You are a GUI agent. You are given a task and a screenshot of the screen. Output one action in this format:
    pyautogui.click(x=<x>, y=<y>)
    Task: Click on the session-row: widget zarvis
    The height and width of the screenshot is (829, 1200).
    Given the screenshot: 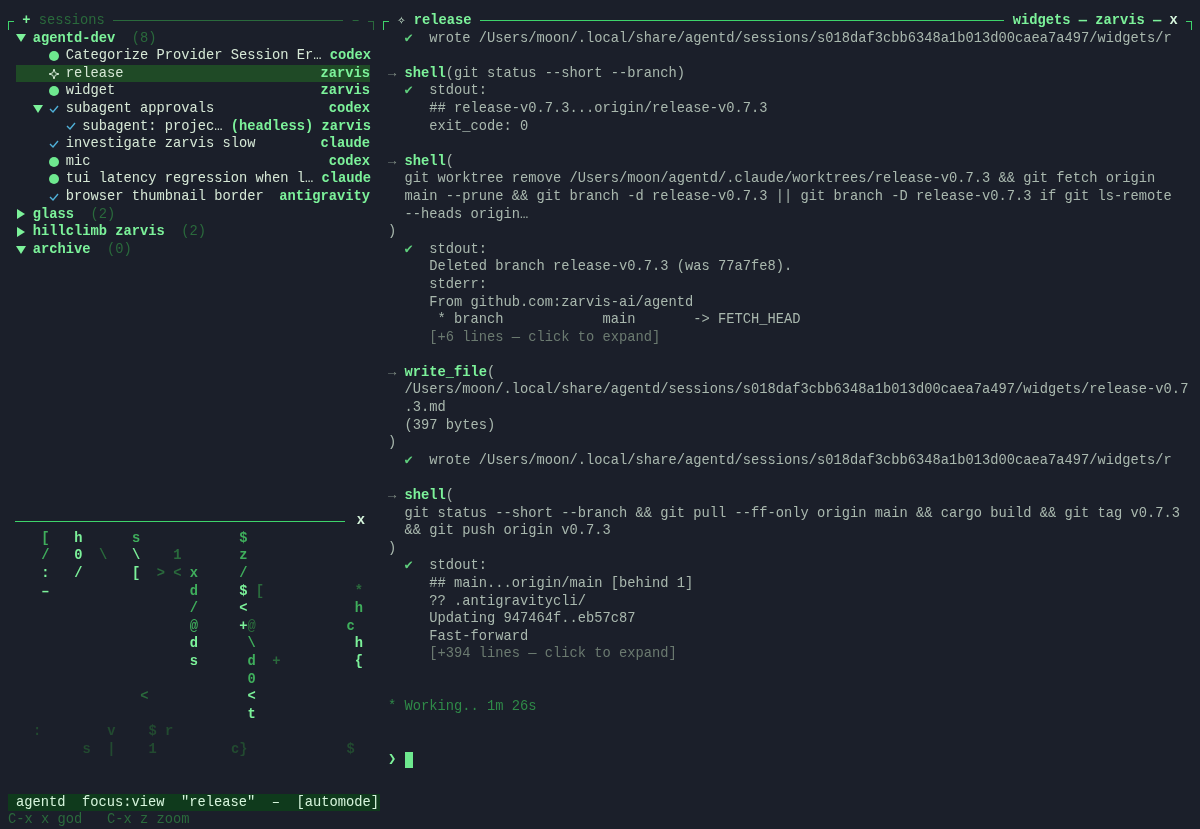 What is the action you would take?
    pyautogui.click(x=193, y=91)
    